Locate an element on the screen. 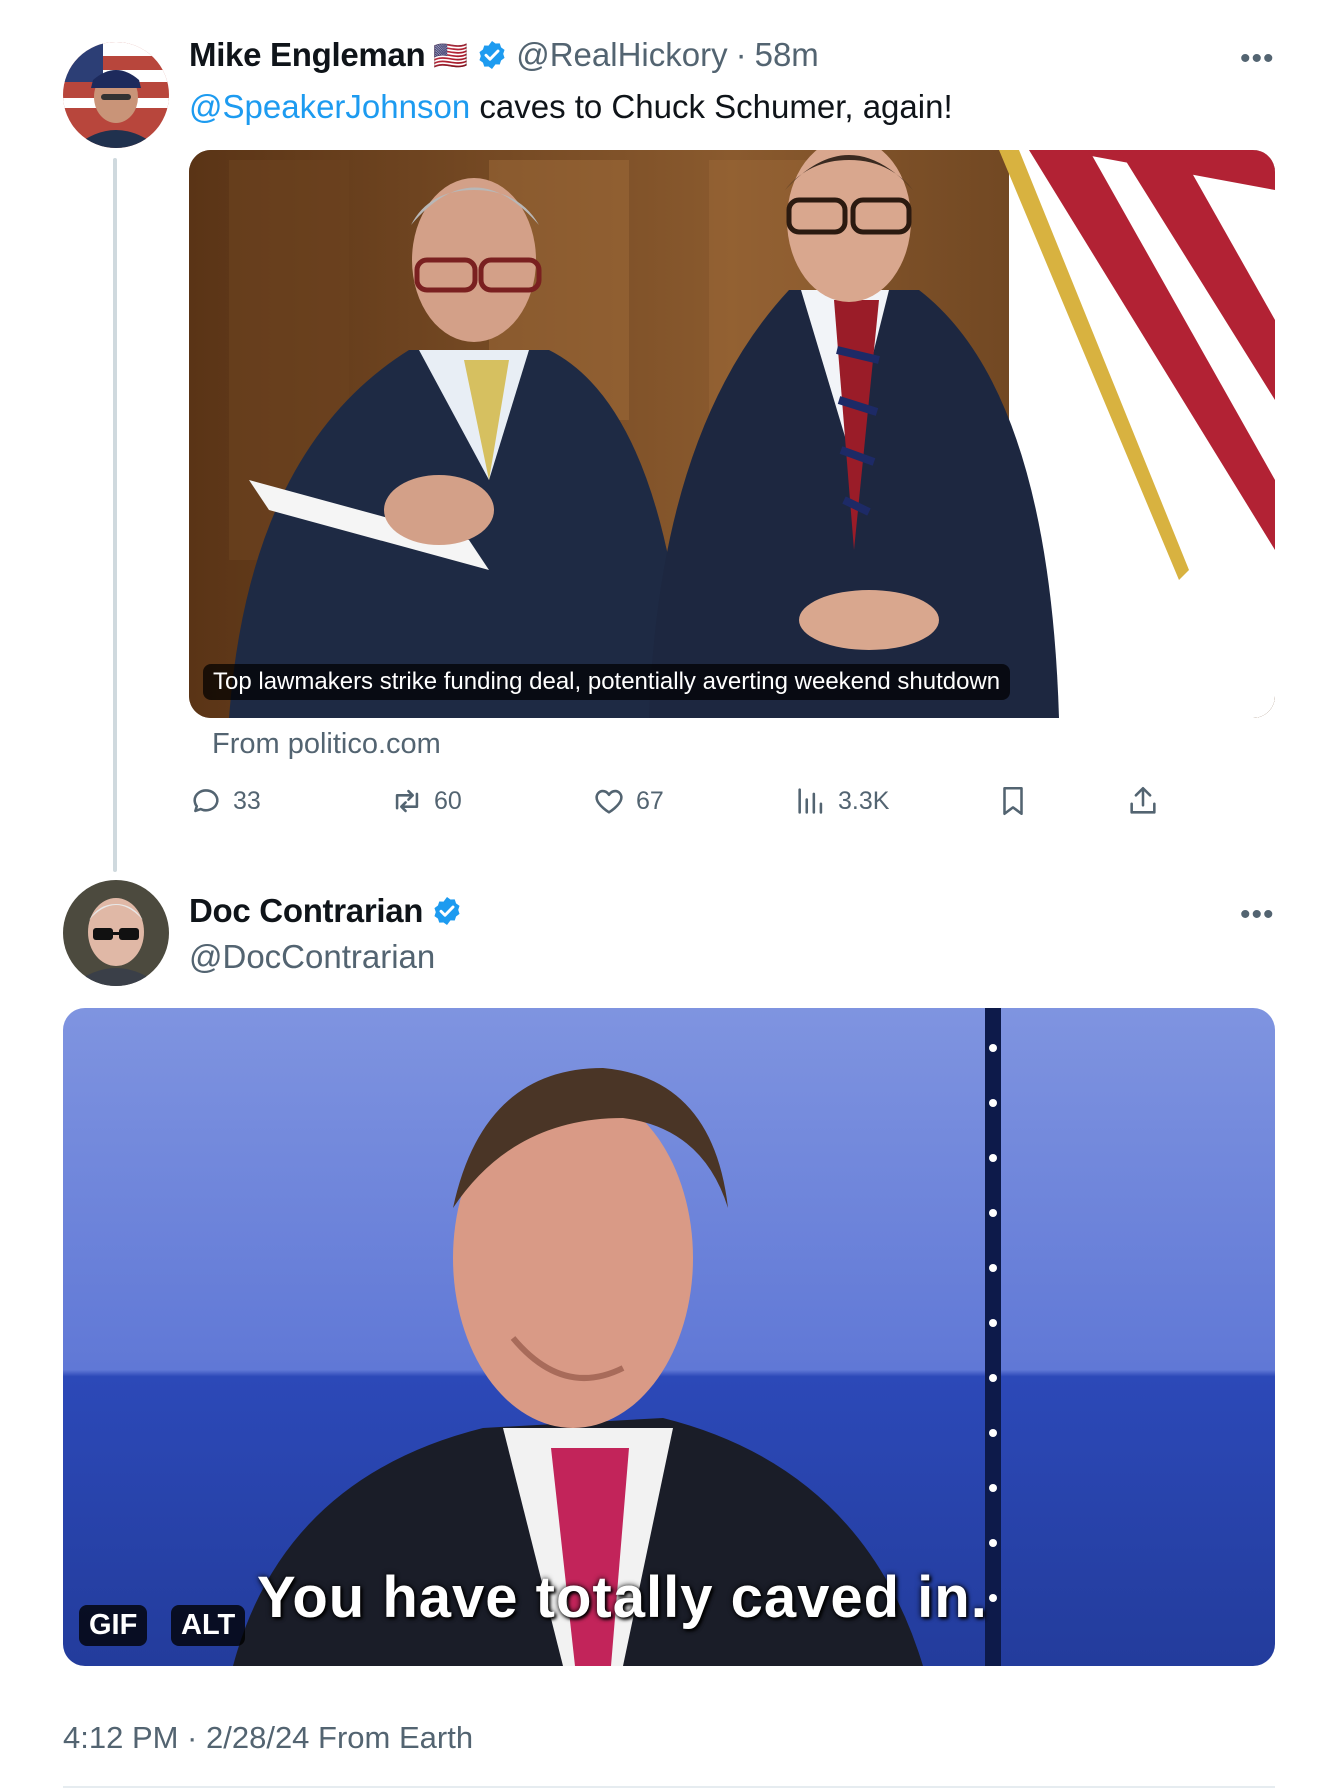 Image resolution: width=1343 pixels, height=1792 pixels. views-count: 3.3K is located at coordinates (864, 800).